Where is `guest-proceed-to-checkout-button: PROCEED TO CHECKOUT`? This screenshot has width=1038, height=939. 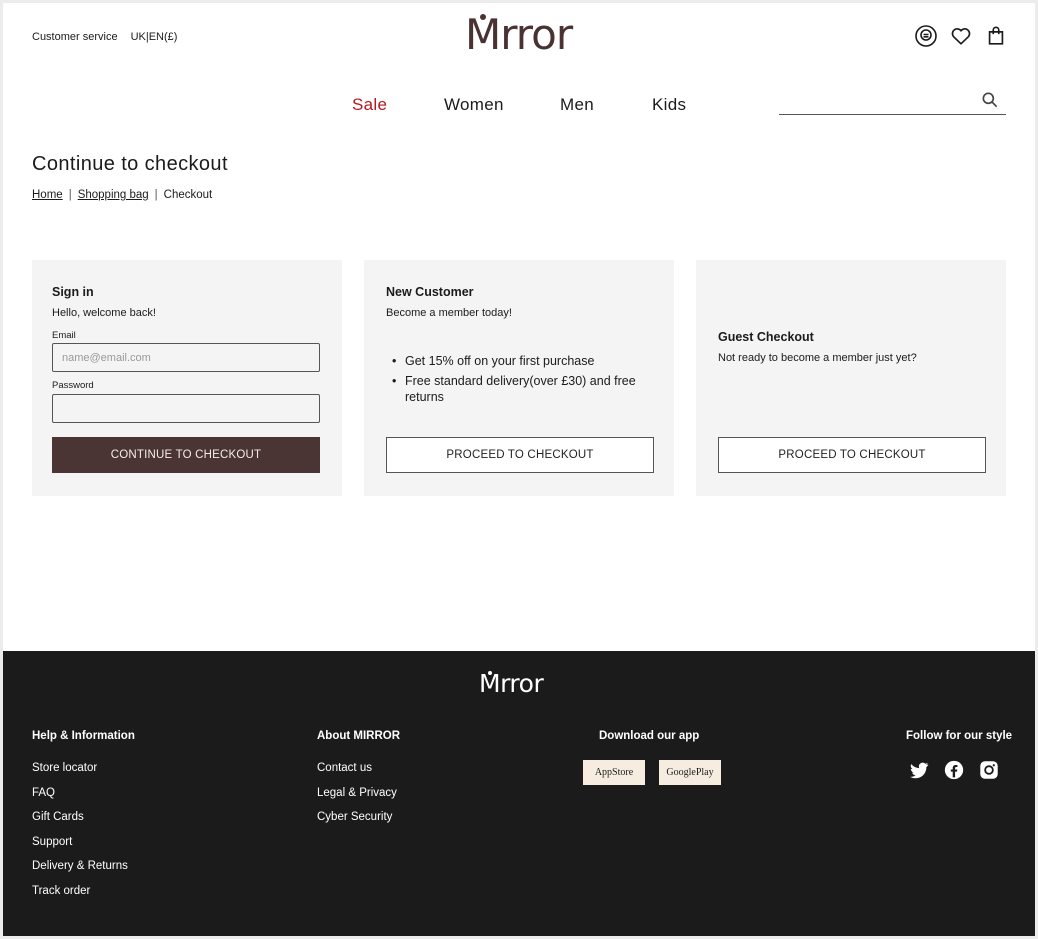 guest-proceed-to-checkout-button: PROCEED TO CHECKOUT is located at coordinates (852, 455).